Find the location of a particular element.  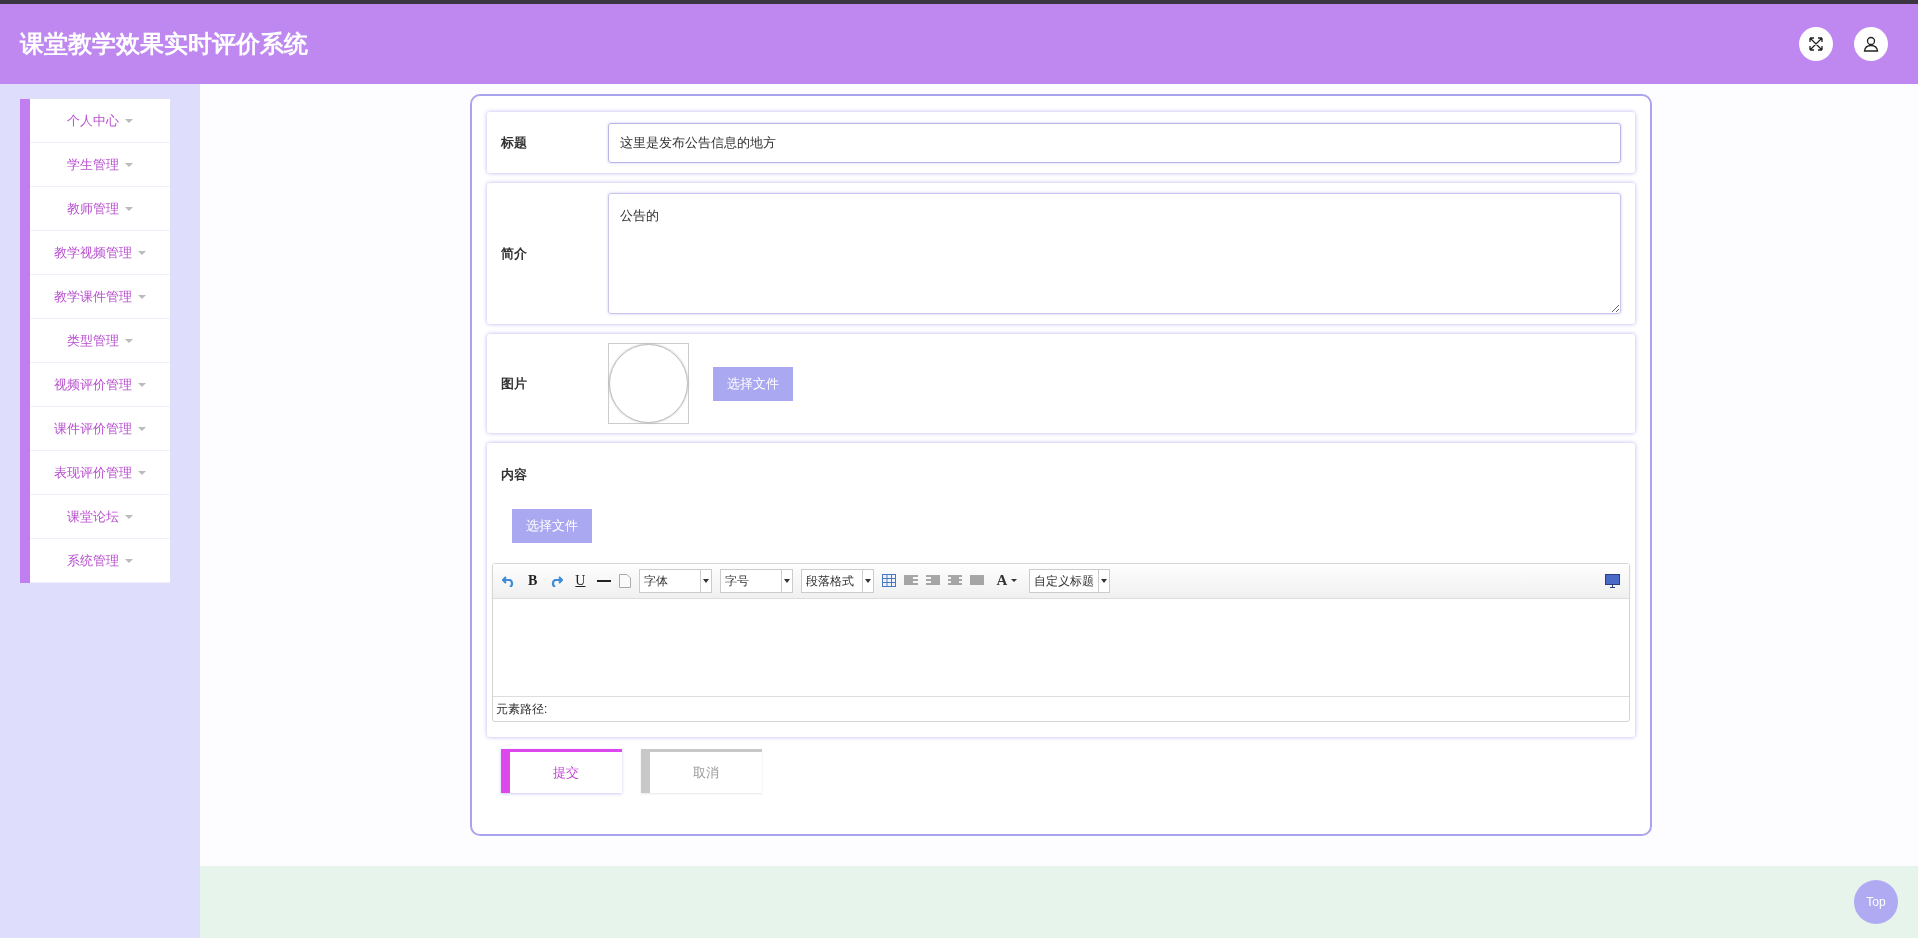

undo-icon is located at coordinates (509, 580).